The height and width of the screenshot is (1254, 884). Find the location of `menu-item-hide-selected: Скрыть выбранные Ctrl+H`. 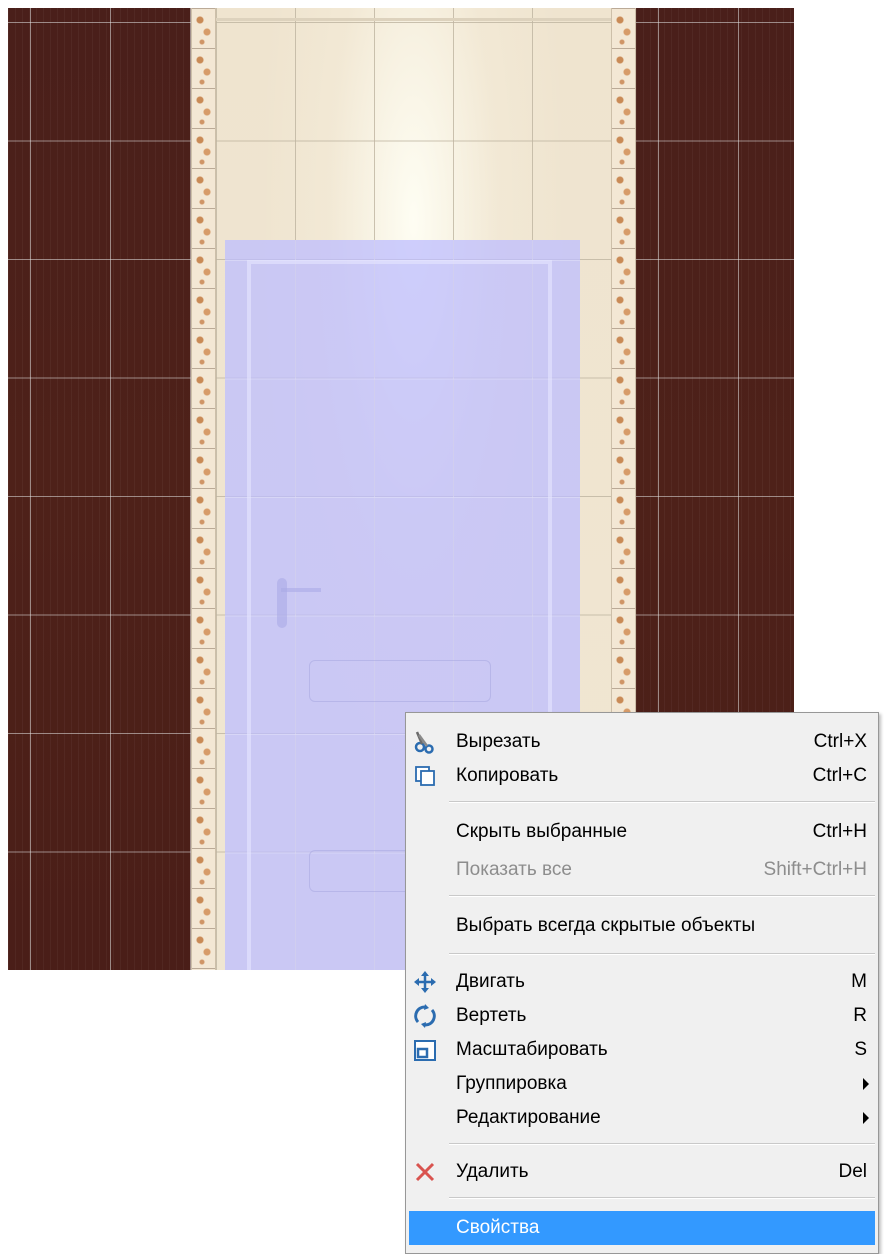

menu-item-hide-selected: Скрыть выбранные Ctrl+H is located at coordinates (642, 832).